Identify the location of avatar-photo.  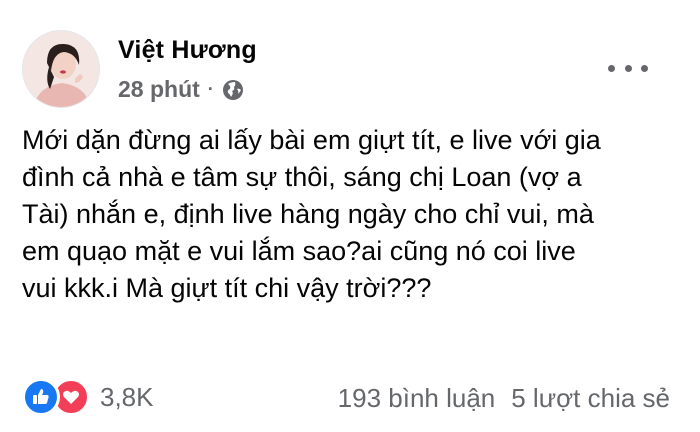
(61, 69).